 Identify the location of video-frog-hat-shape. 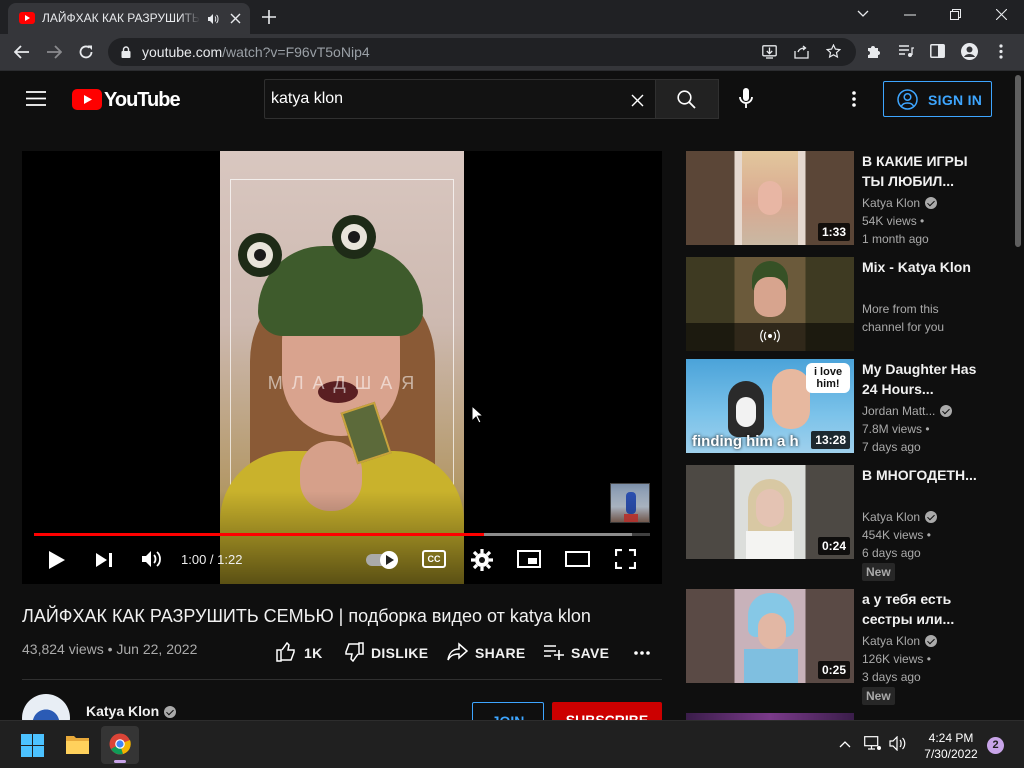
(340, 291).